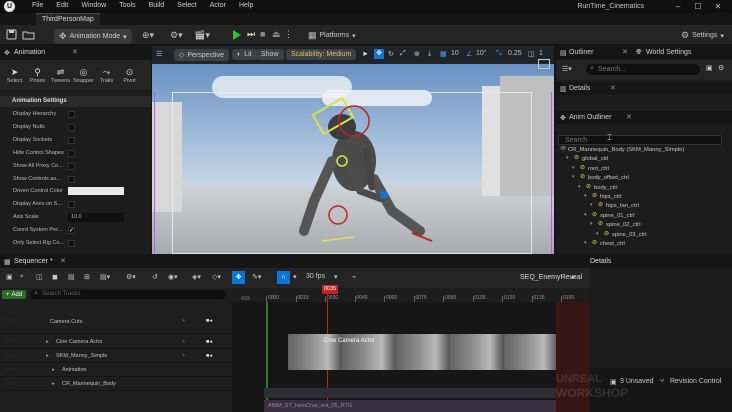  I want to click on camera-cut-section: Cine Camera Actor, so click(422, 352).